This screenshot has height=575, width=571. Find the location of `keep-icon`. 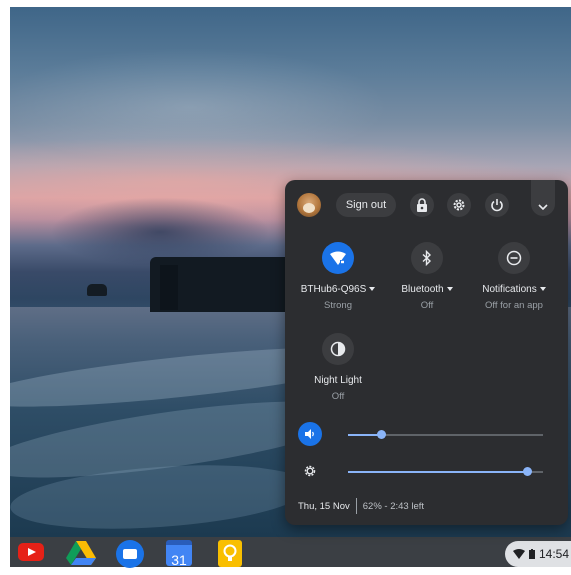

keep-icon is located at coordinates (230, 553).